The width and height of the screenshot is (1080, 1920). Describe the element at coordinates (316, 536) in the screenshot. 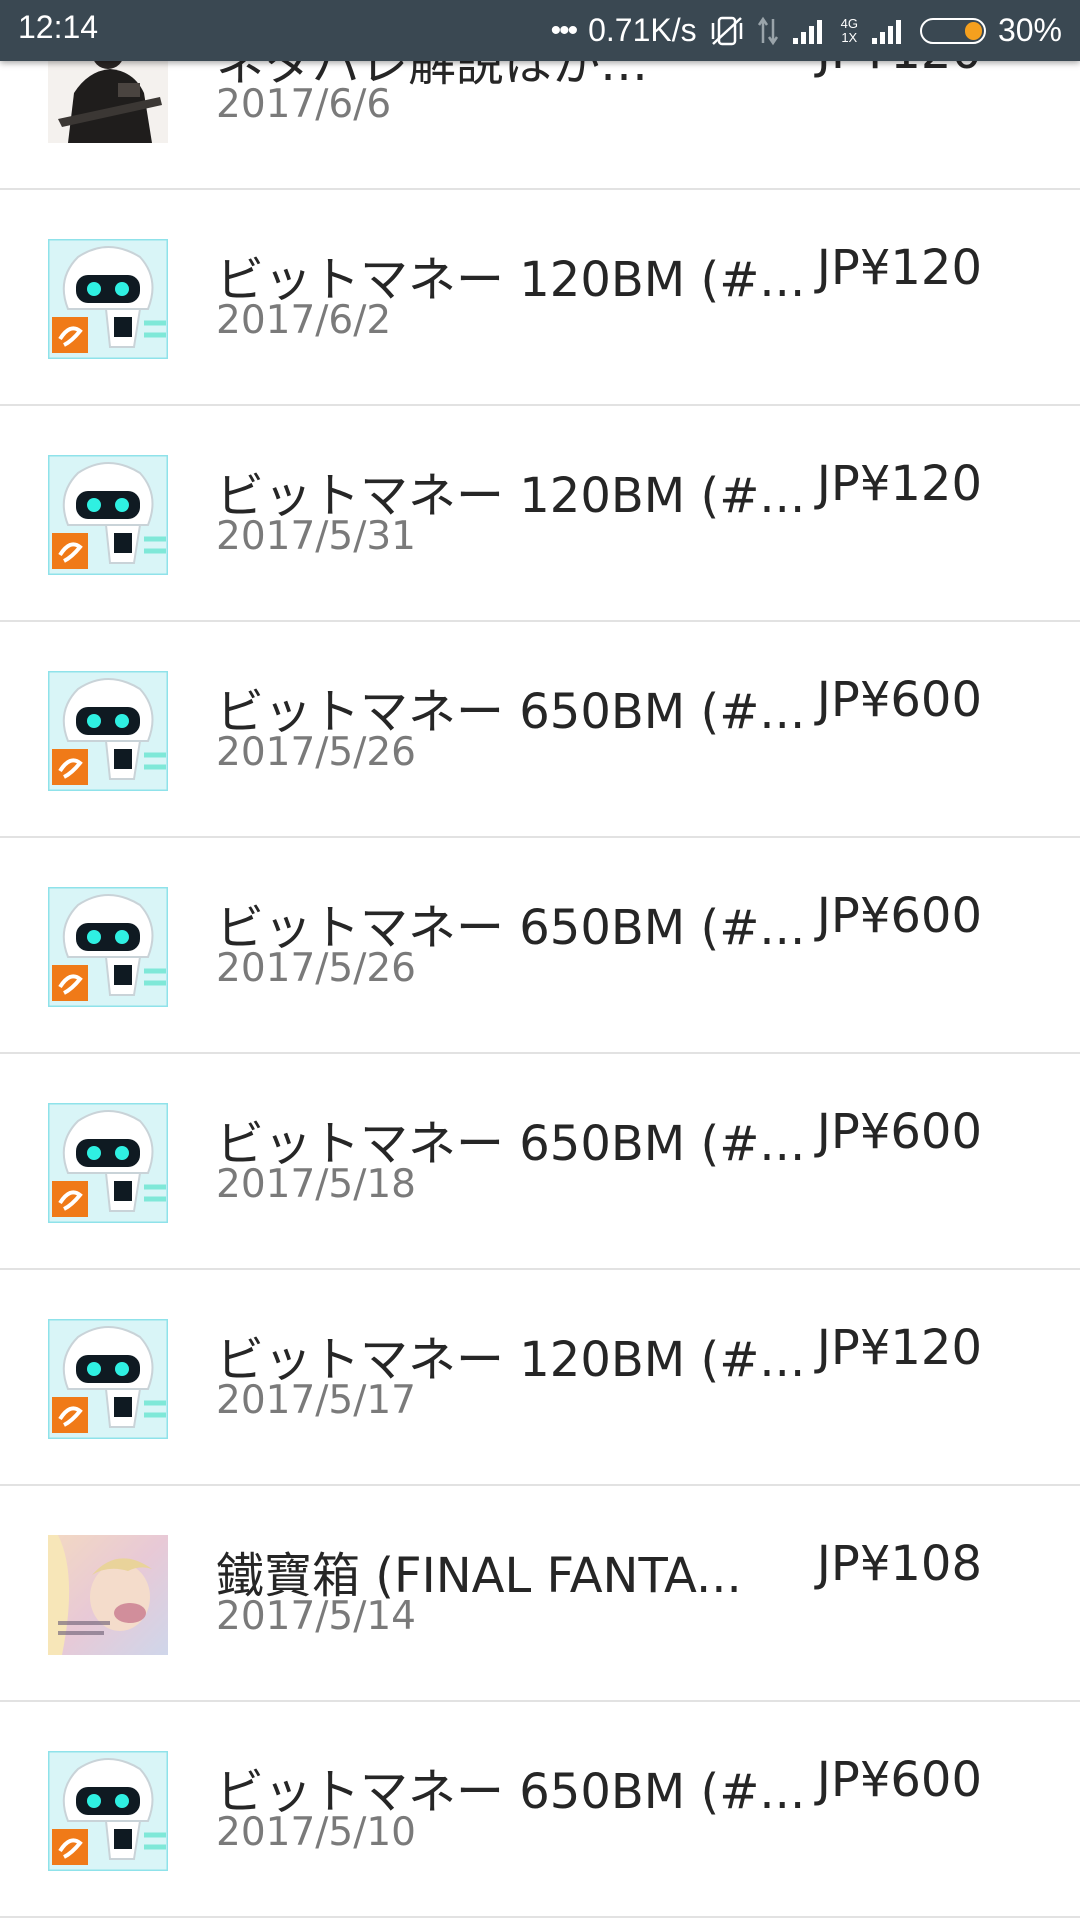

I see `purchase-date: 2017/5/31` at that location.